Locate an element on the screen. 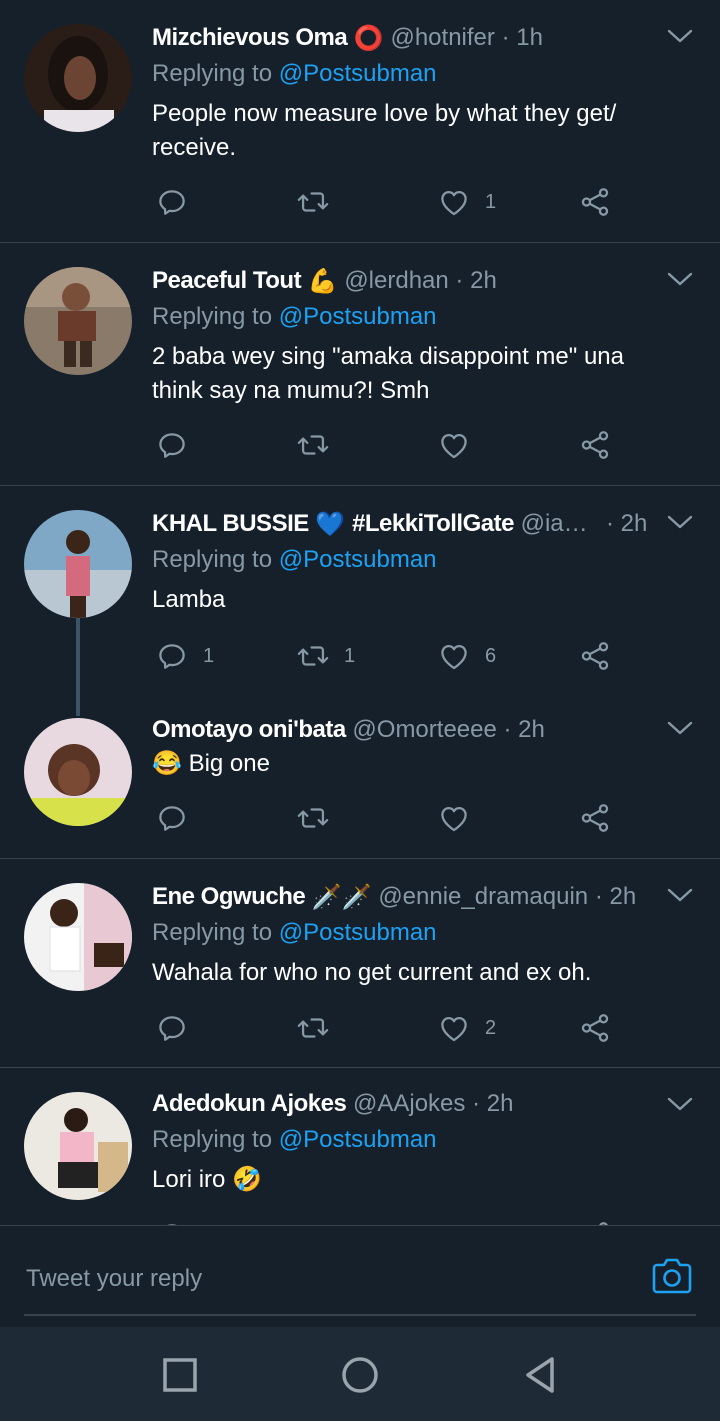 The image size is (720, 1421). tweet-text: Lori iro is located at coordinates (189, 1179).